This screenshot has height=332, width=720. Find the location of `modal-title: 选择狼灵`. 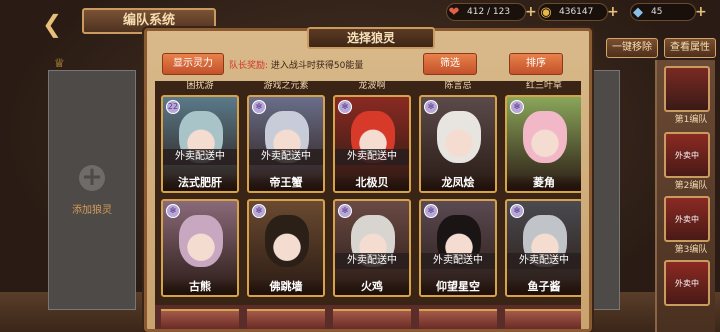

modal-title: 选择狼灵 is located at coordinates (371, 38).